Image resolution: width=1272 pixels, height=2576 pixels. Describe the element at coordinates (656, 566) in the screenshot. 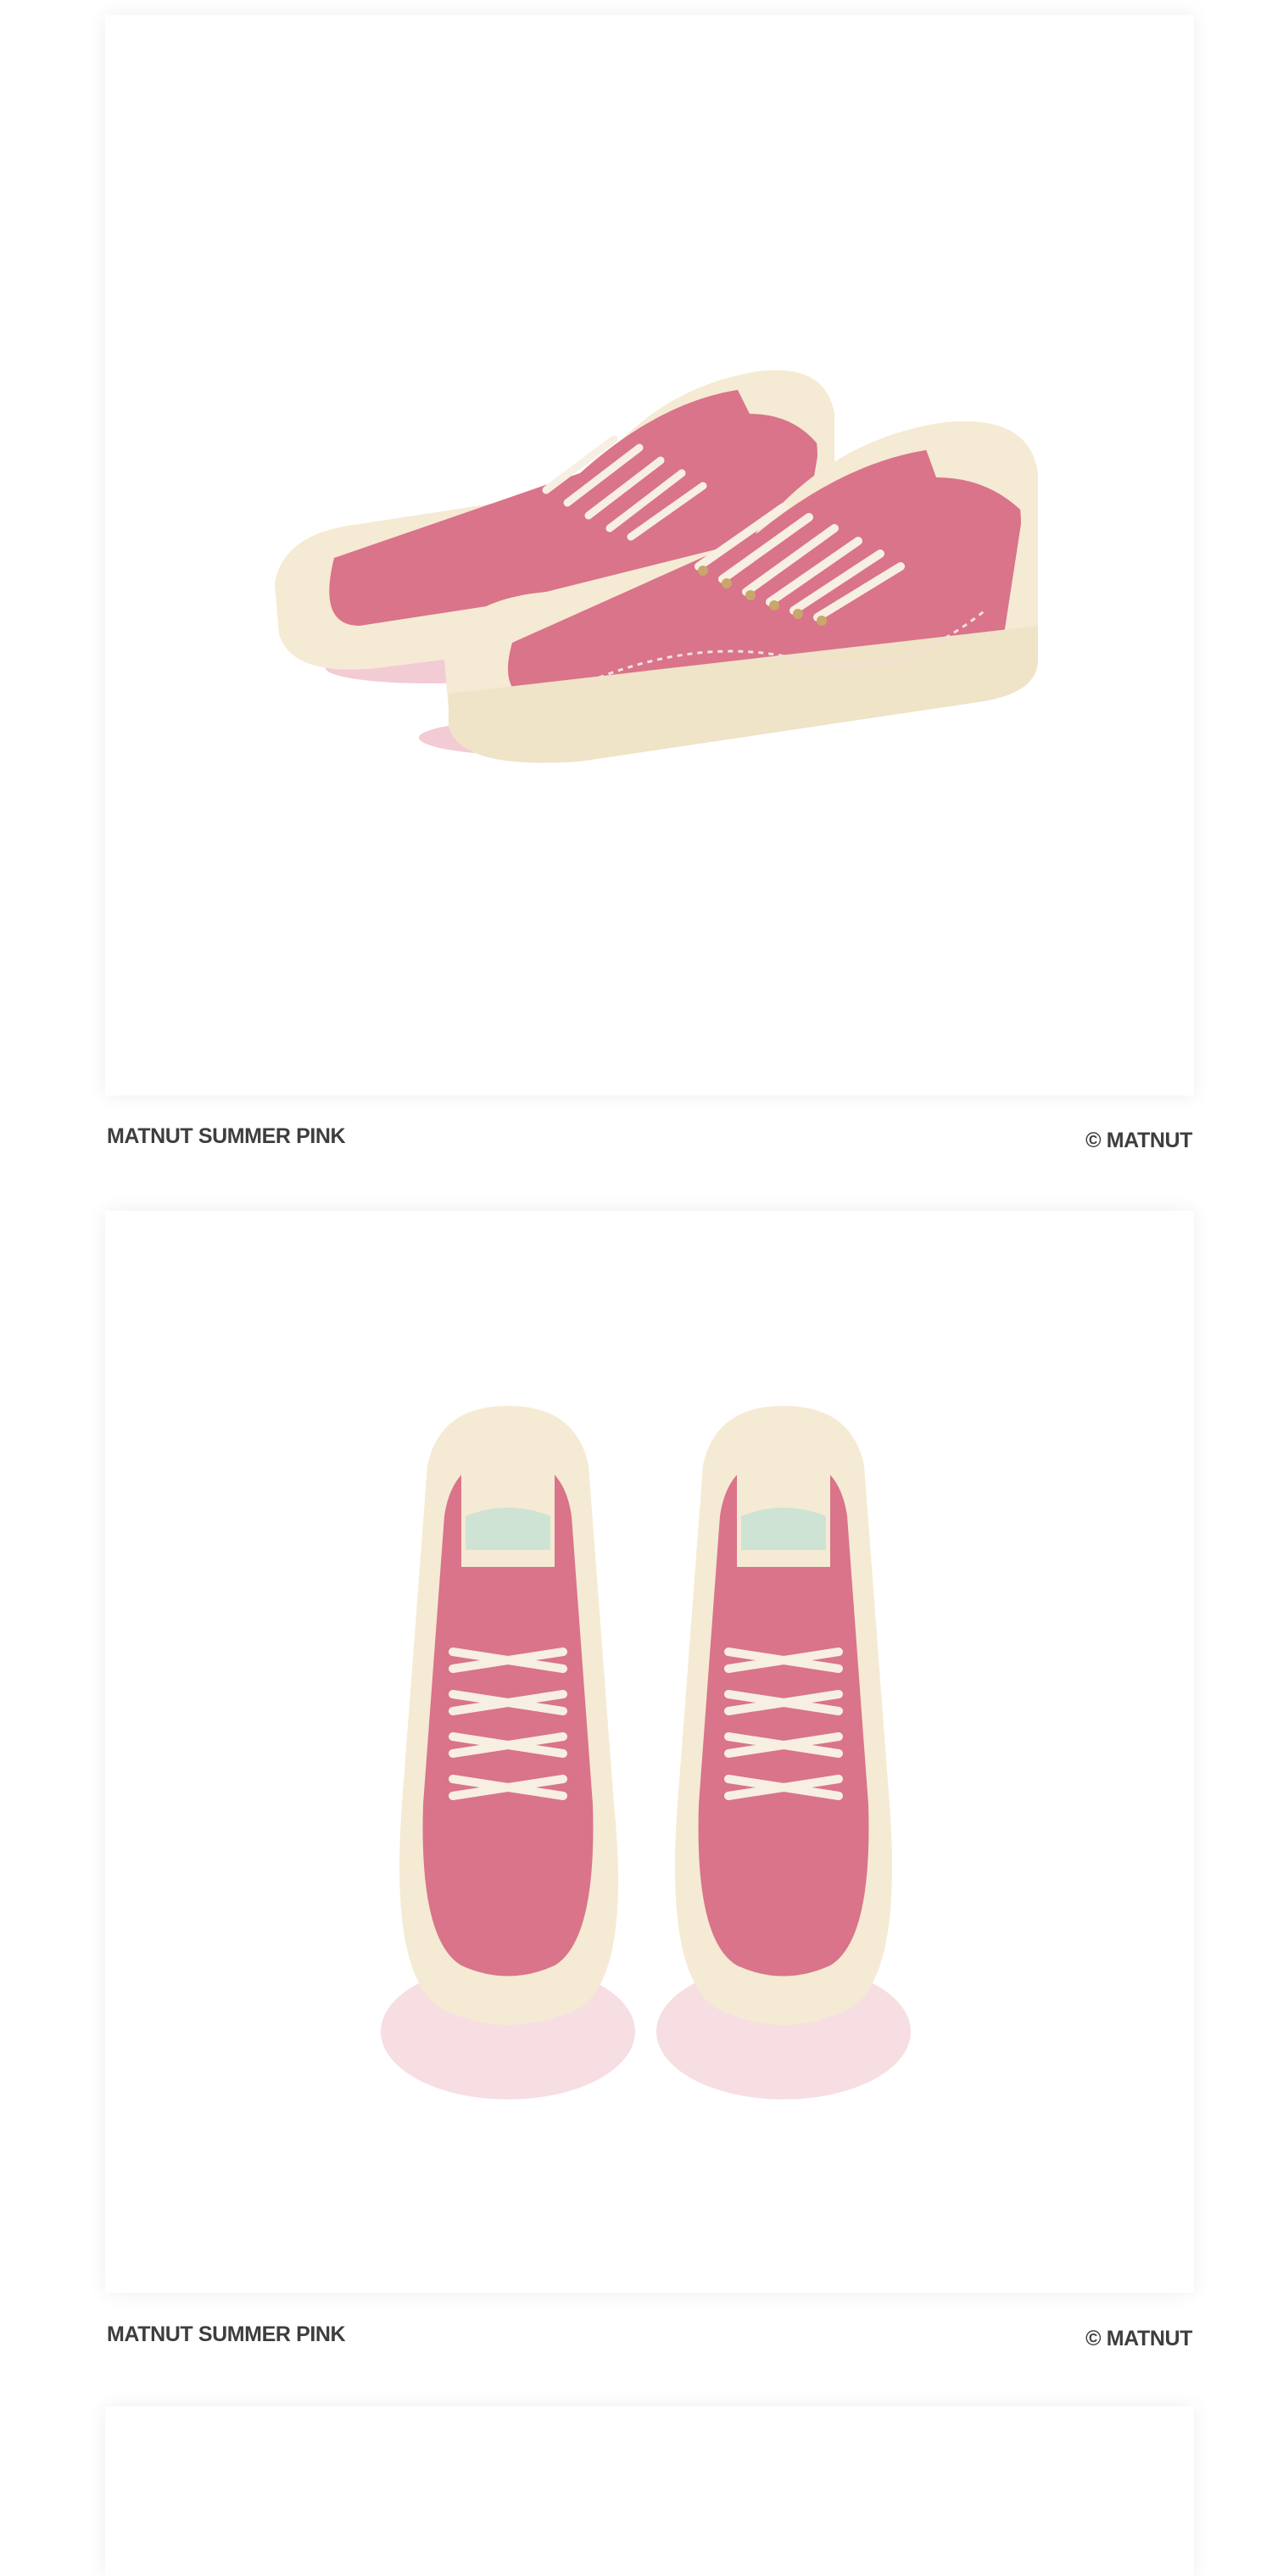

I see `sneakers-side-illustration` at that location.